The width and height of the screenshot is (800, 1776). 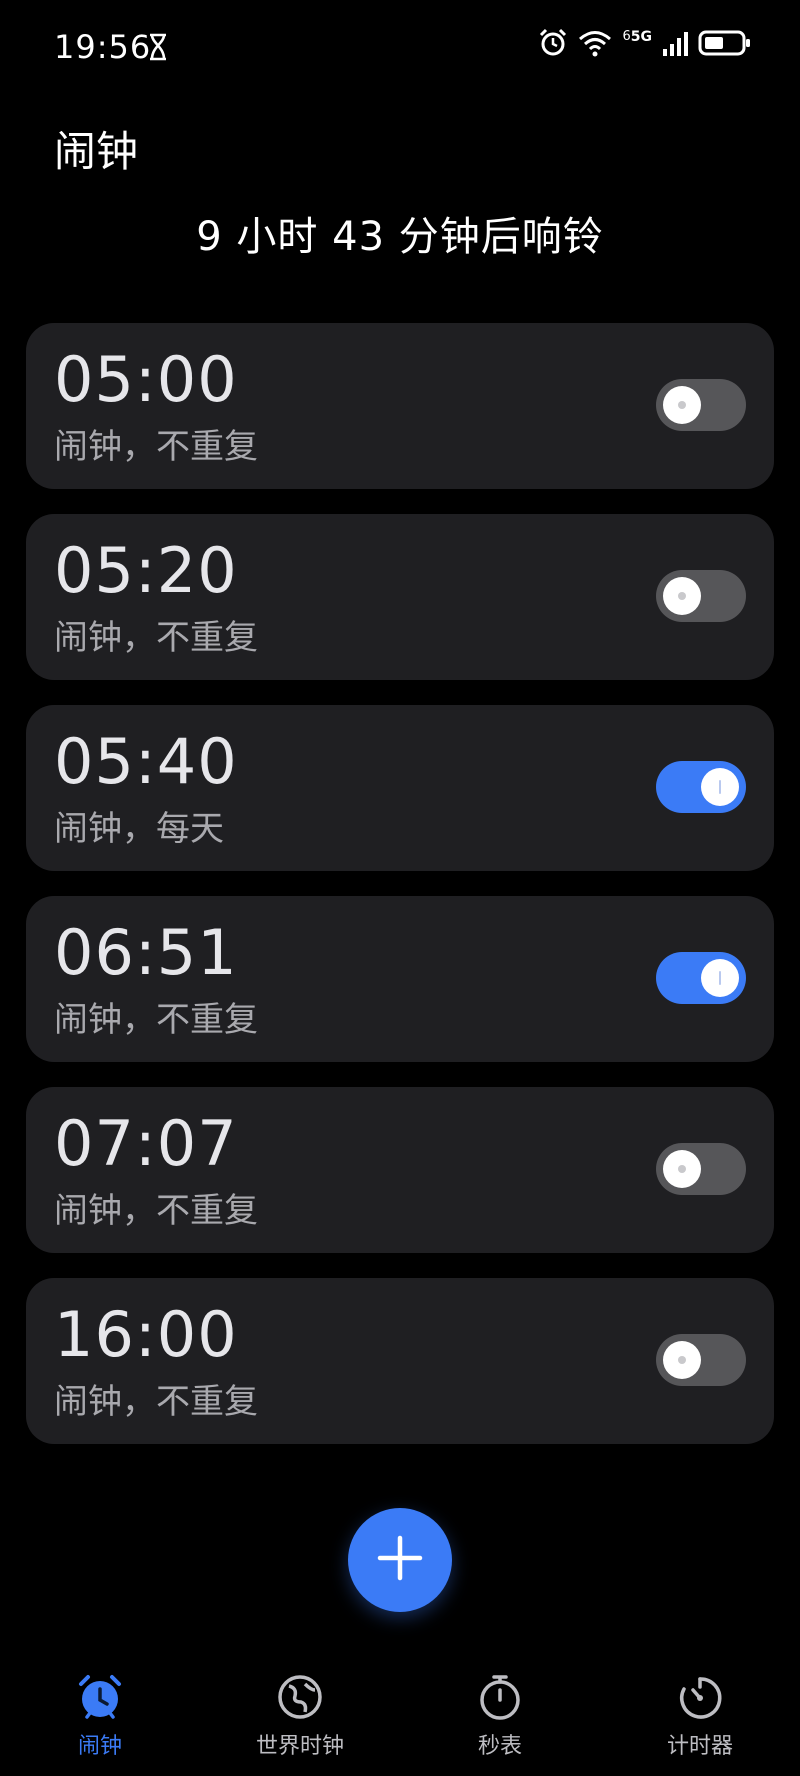 I want to click on hourglass-icon, so click(x=158, y=47).